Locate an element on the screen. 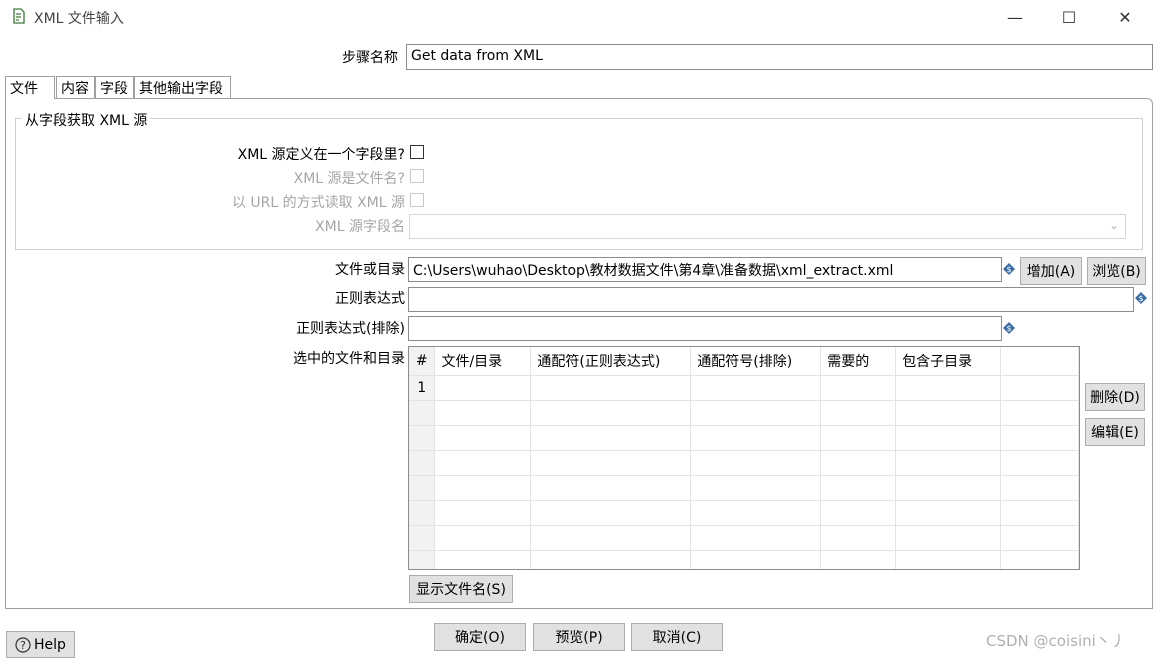  add-button: 增加(A) is located at coordinates (1051, 271).